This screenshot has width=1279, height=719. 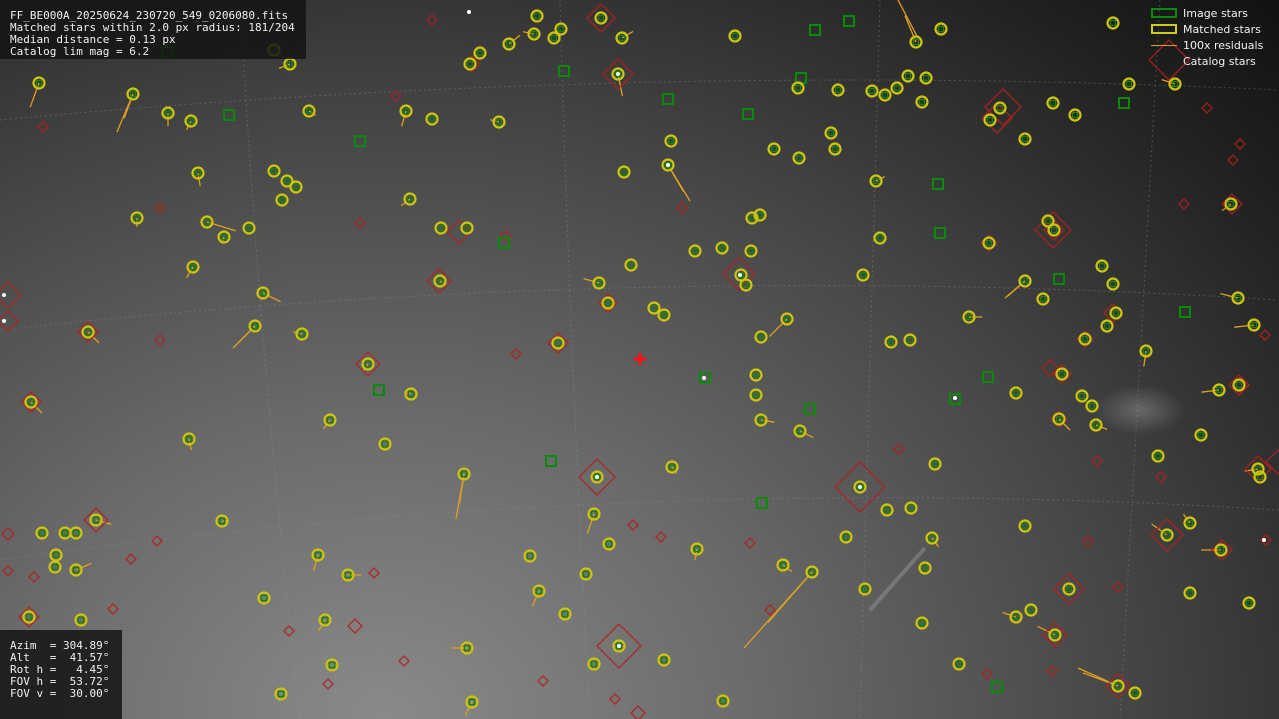 I want to click on fov-v-text: FOV v = 30.00°, so click(x=60, y=693).